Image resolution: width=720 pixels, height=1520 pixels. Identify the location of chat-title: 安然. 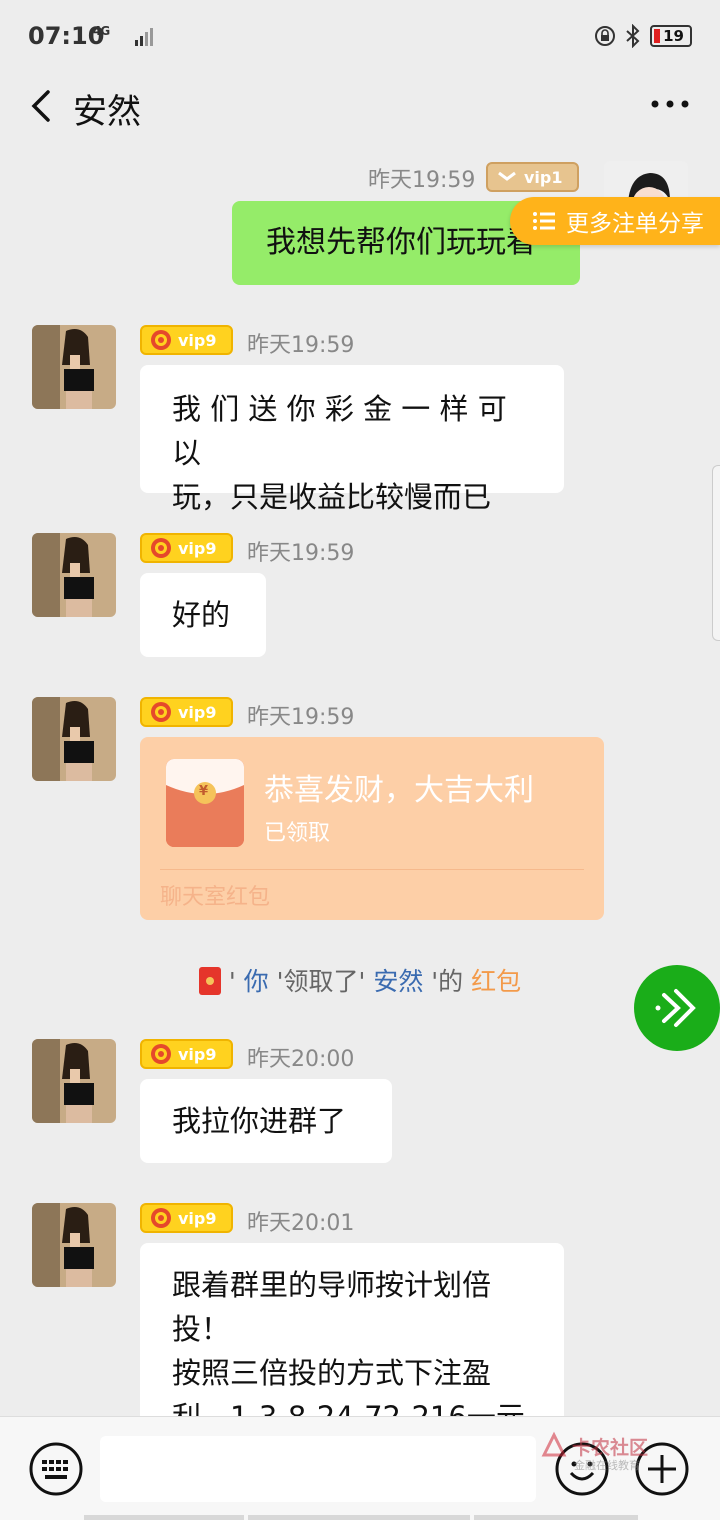
(107, 112).